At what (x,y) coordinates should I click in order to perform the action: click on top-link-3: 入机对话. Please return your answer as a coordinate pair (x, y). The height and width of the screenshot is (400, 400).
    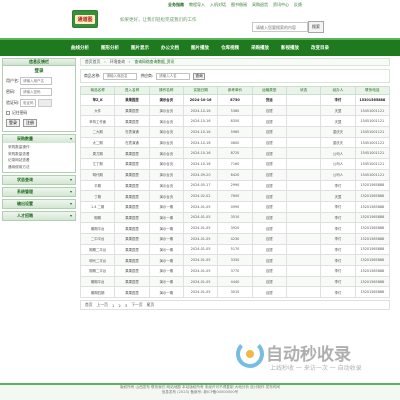
    Looking at the image, I should click on (218, 5).